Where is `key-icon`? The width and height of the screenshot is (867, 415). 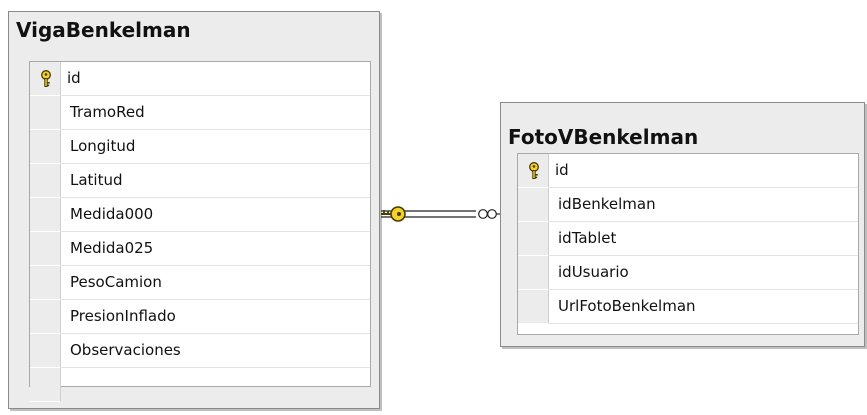 key-icon is located at coordinates (393, 214).